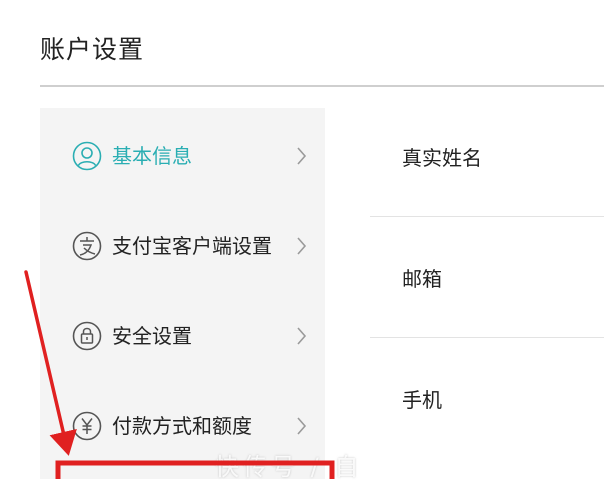 Image resolution: width=604 pixels, height=482 pixels. What do you see at coordinates (87, 156) in the screenshot?
I see `user-circle-icon` at bounding box center [87, 156].